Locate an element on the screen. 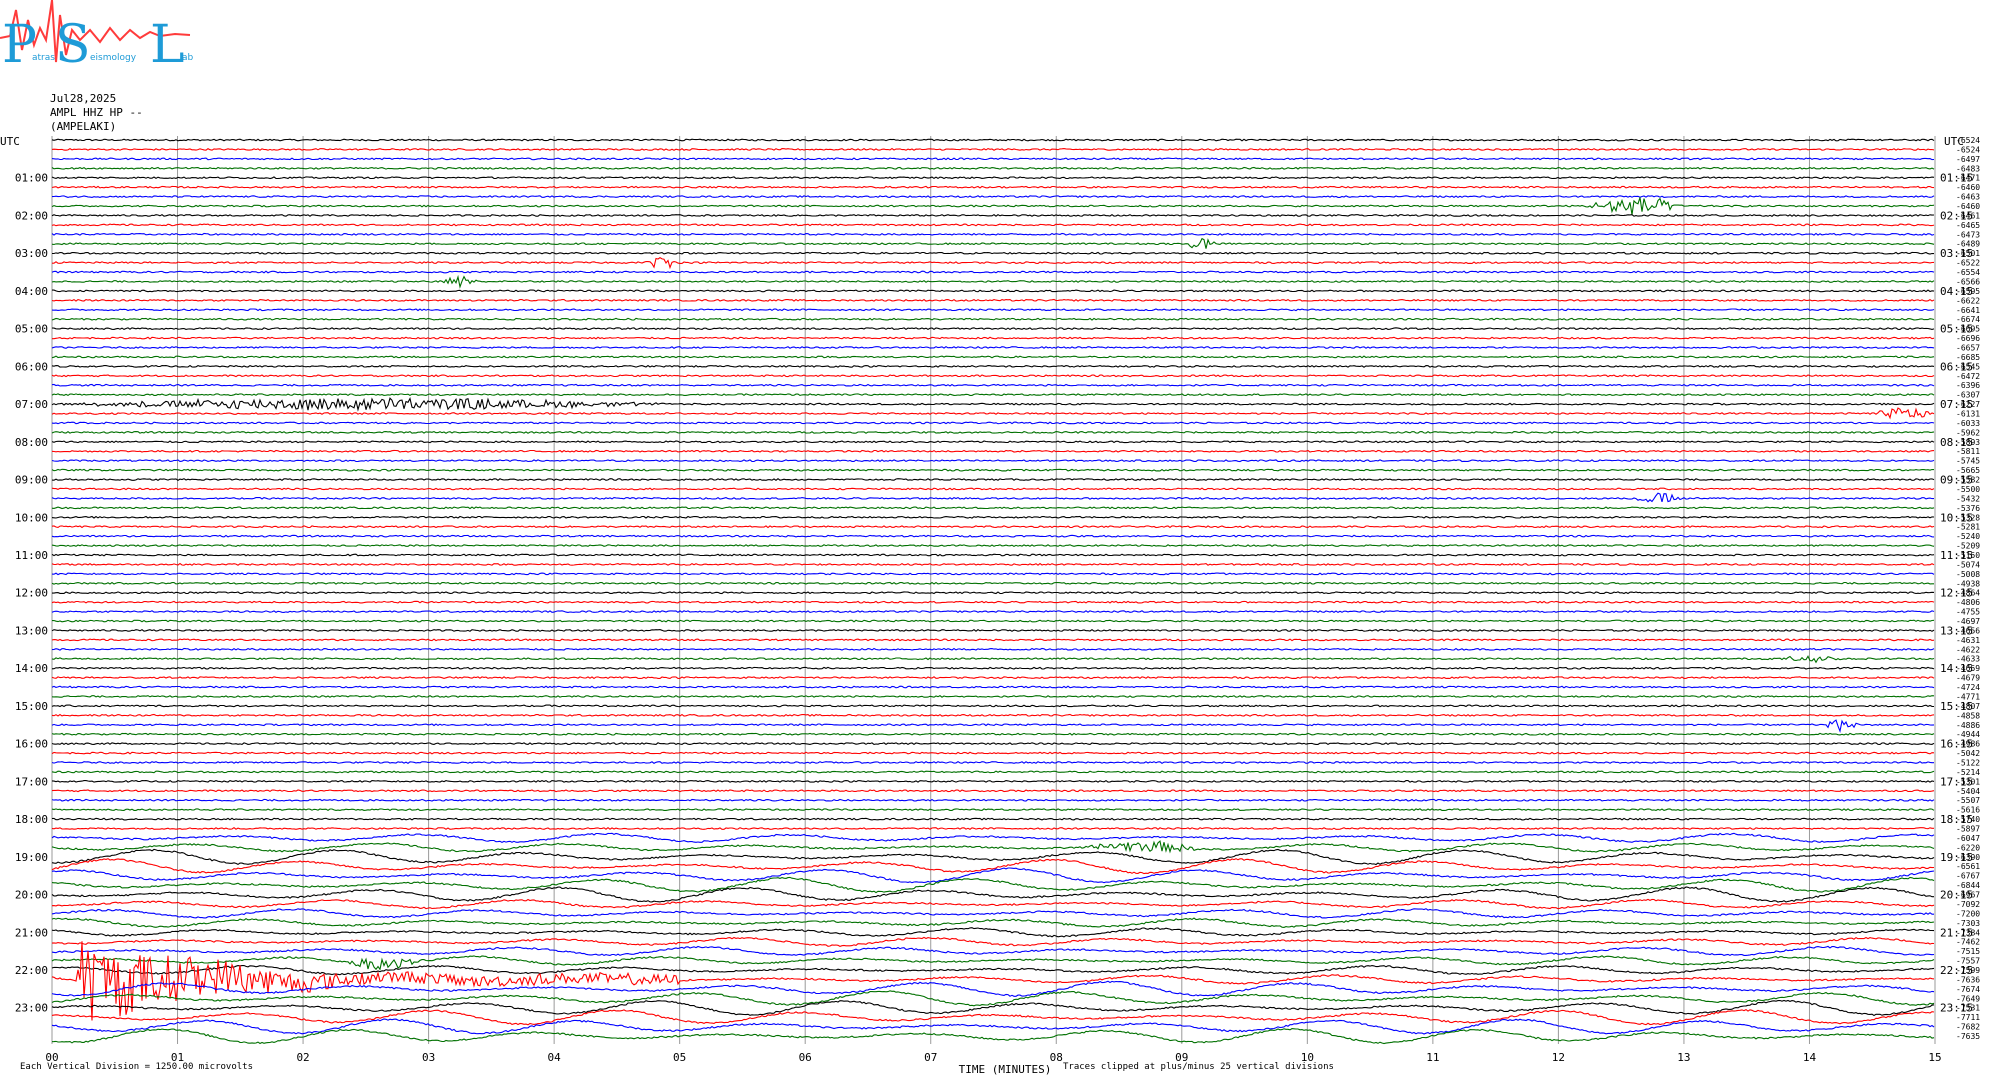  left-axis-title: UTC is located at coordinates (10, 141).